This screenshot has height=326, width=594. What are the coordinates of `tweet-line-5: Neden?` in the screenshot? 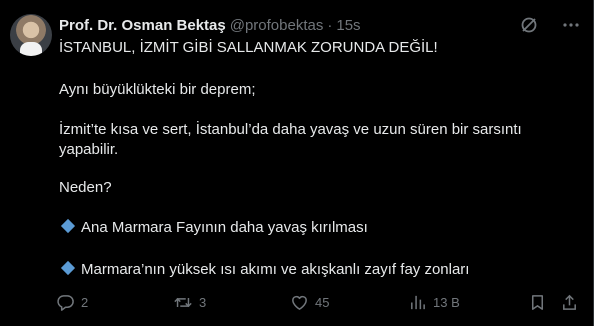 It's located at (85, 187).